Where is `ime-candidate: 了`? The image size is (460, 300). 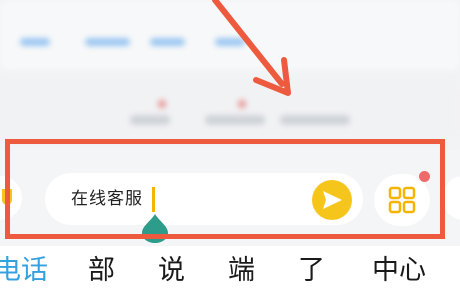
ime-candidate: 了 is located at coordinates (311, 271).